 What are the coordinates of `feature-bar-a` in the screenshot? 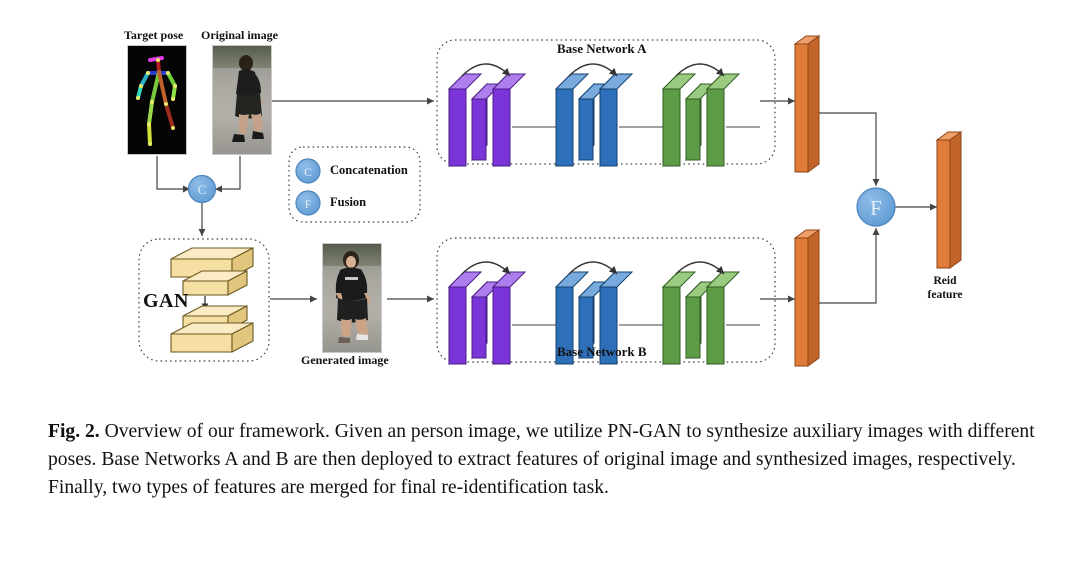 It's located at (807, 104).